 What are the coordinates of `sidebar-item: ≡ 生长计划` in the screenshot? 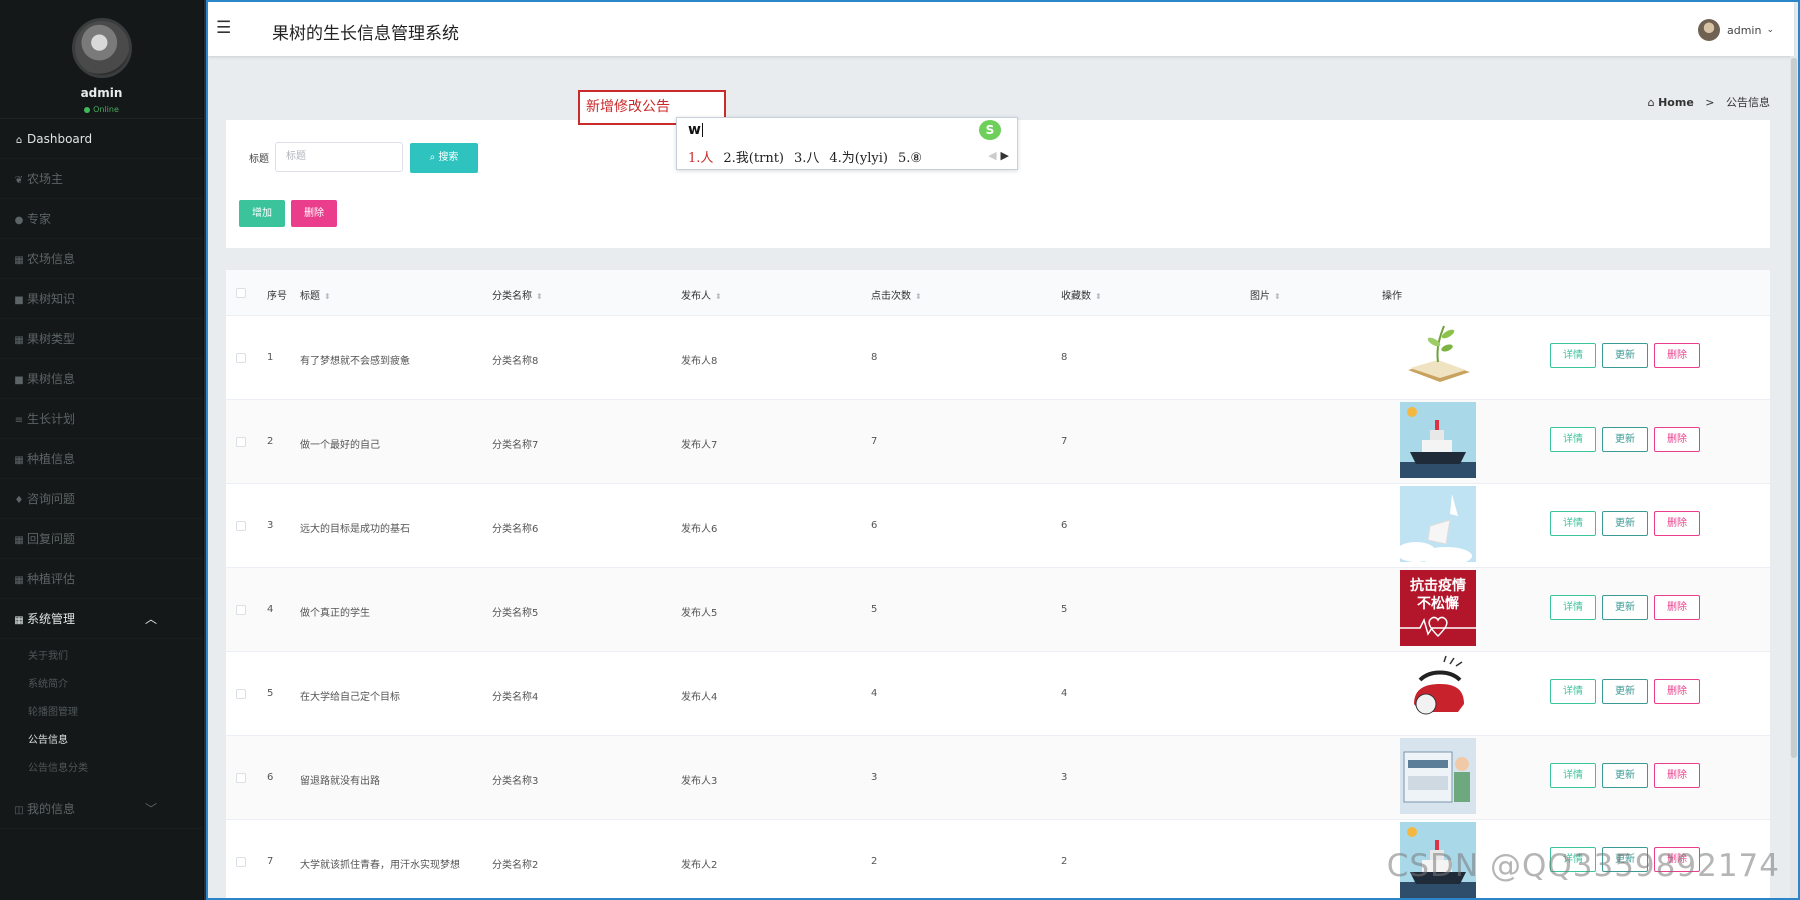 It's located at (101, 419).